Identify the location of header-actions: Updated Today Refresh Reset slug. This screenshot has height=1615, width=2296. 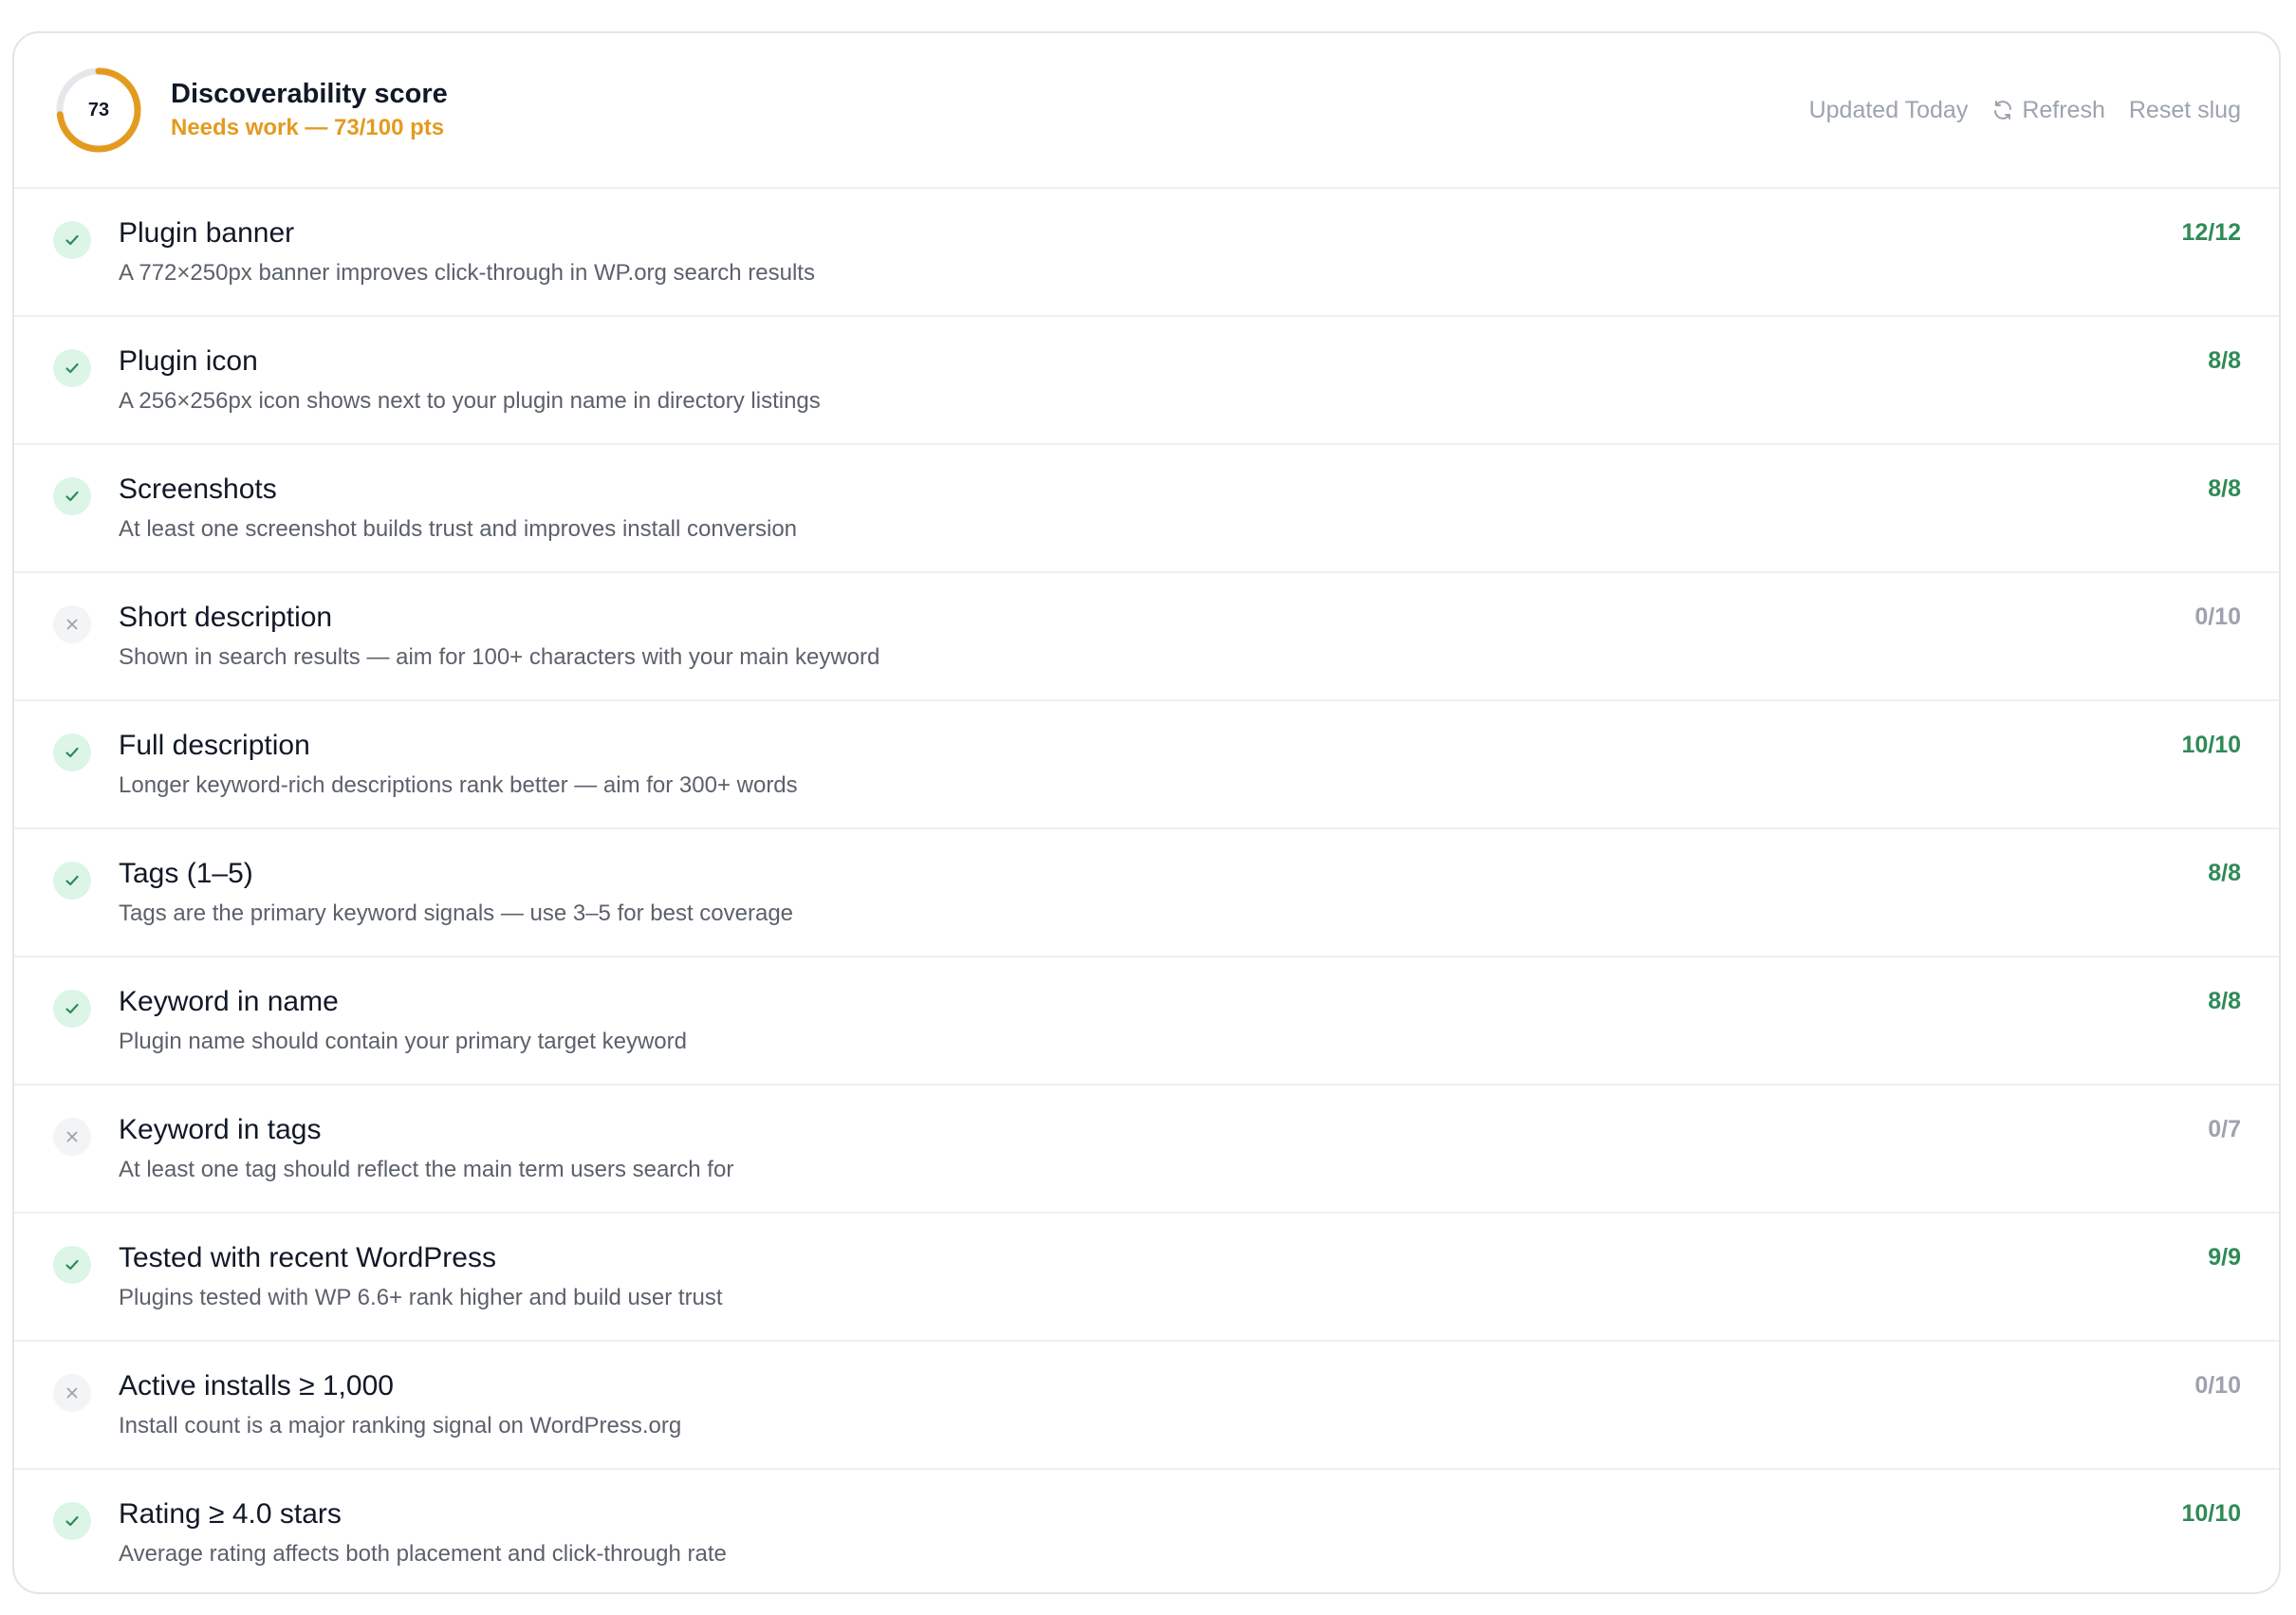
(2025, 111).